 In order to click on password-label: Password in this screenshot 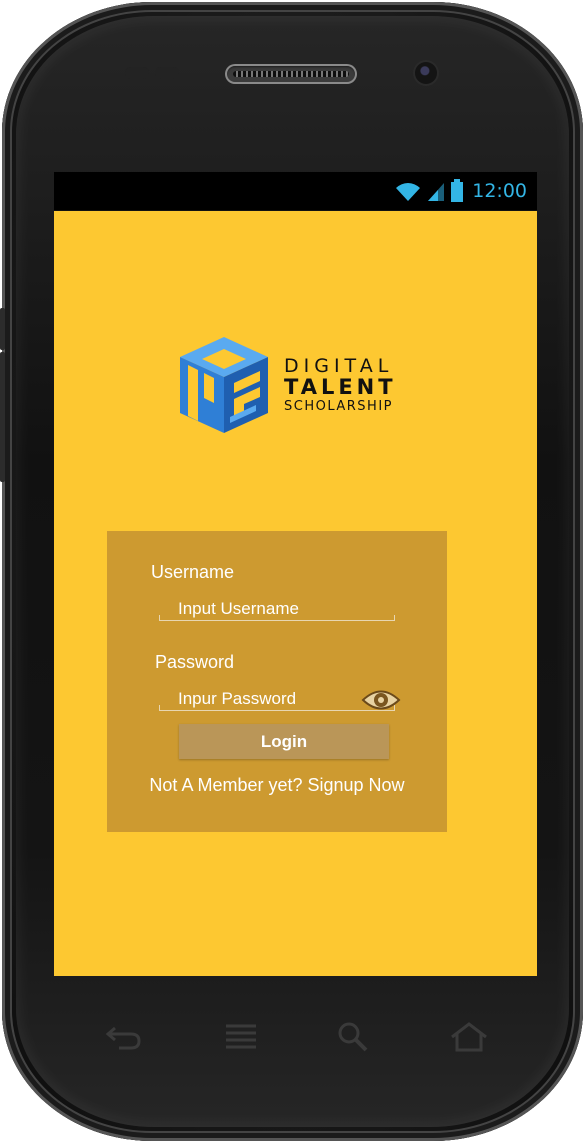, I will do `click(195, 662)`.